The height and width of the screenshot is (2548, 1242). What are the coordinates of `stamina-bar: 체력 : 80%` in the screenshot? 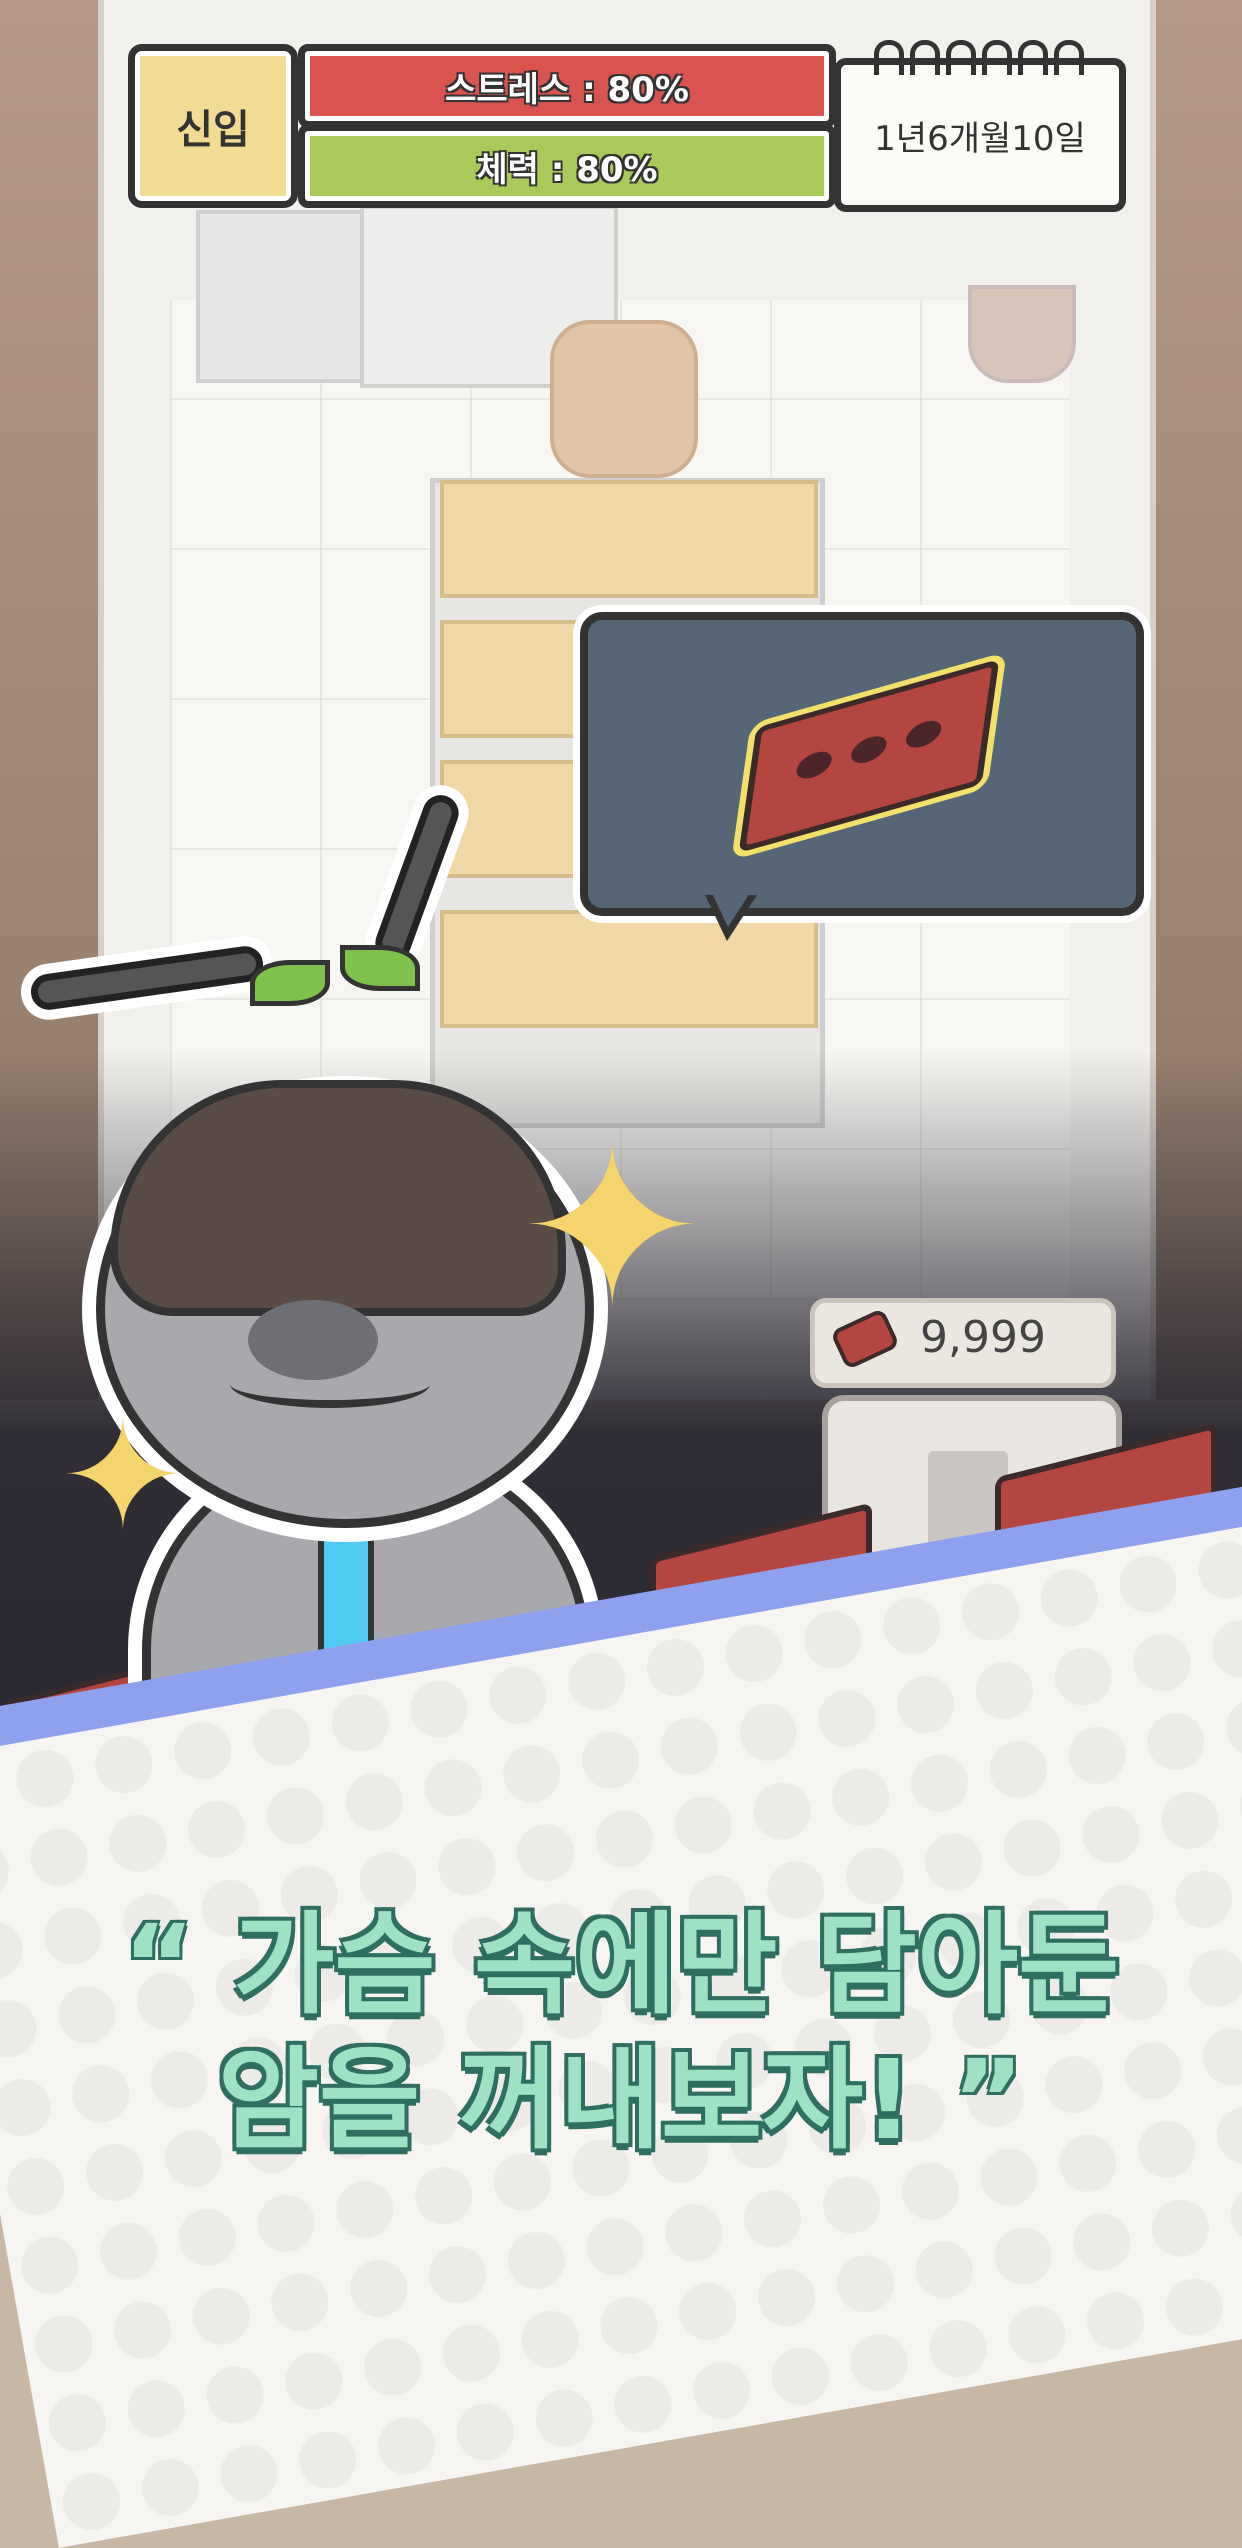 It's located at (567, 166).